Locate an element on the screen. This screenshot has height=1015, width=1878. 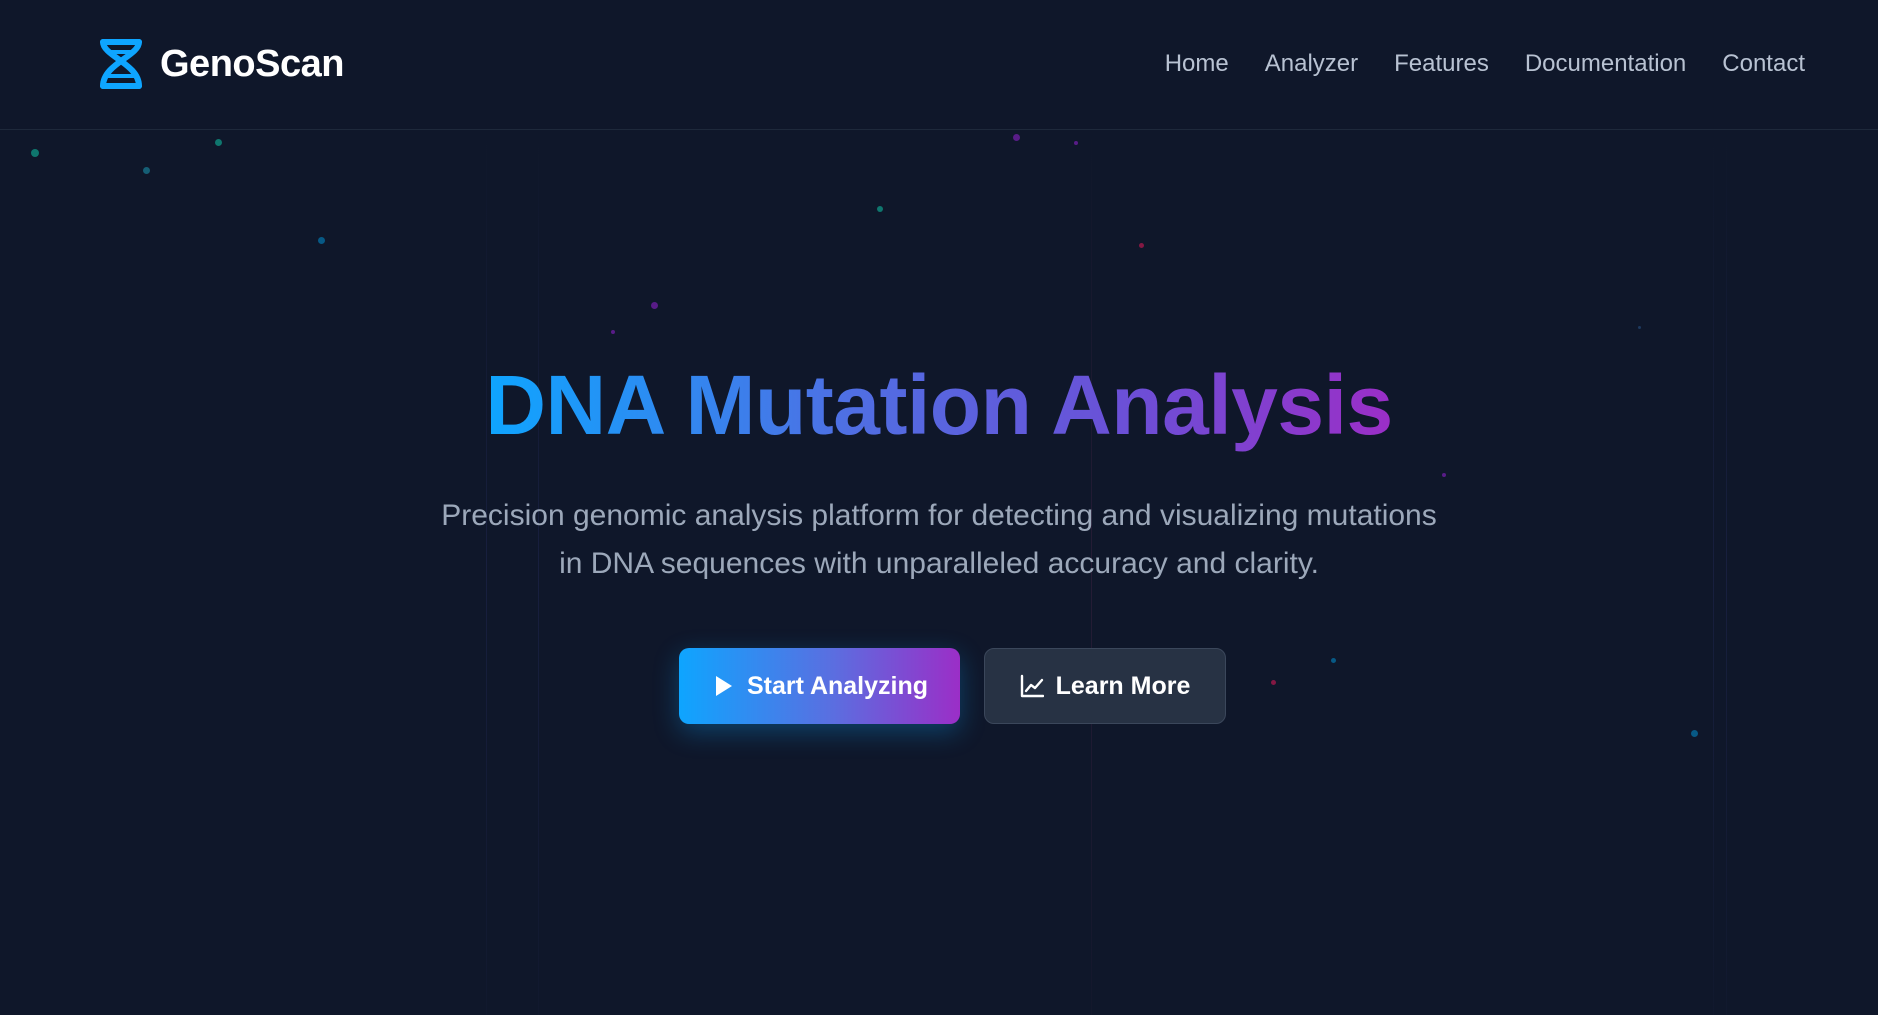
start-analyzing-button: Start Analyzing is located at coordinates (819, 686).